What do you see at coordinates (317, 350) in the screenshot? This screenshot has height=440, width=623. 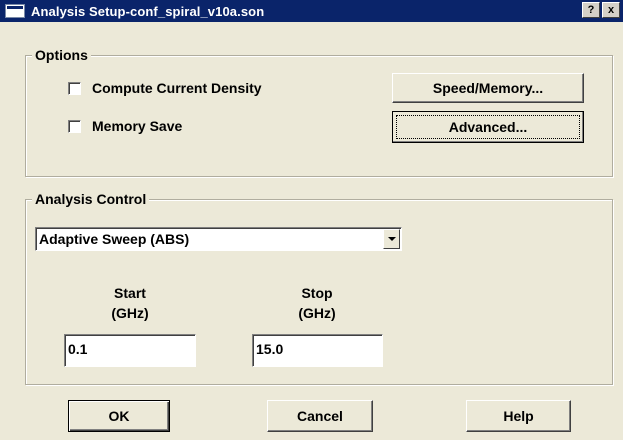 I see `stop-frequency-input: 15.0` at bounding box center [317, 350].